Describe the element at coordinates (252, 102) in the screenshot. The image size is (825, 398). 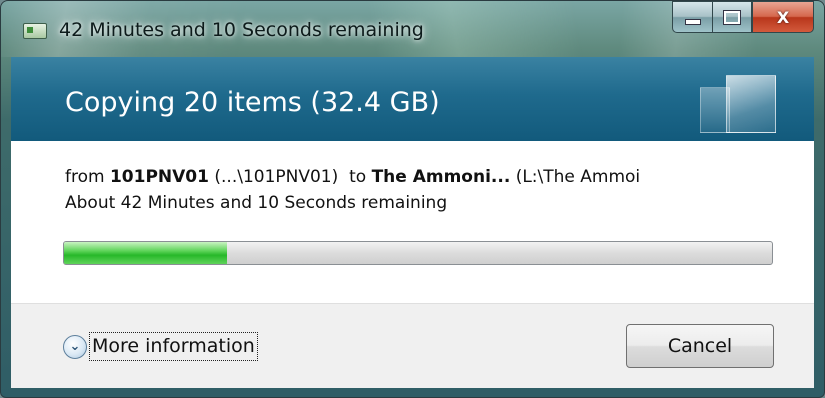
I see `dialog-heading: Copying 20 items (32.4 GB)` at that location.